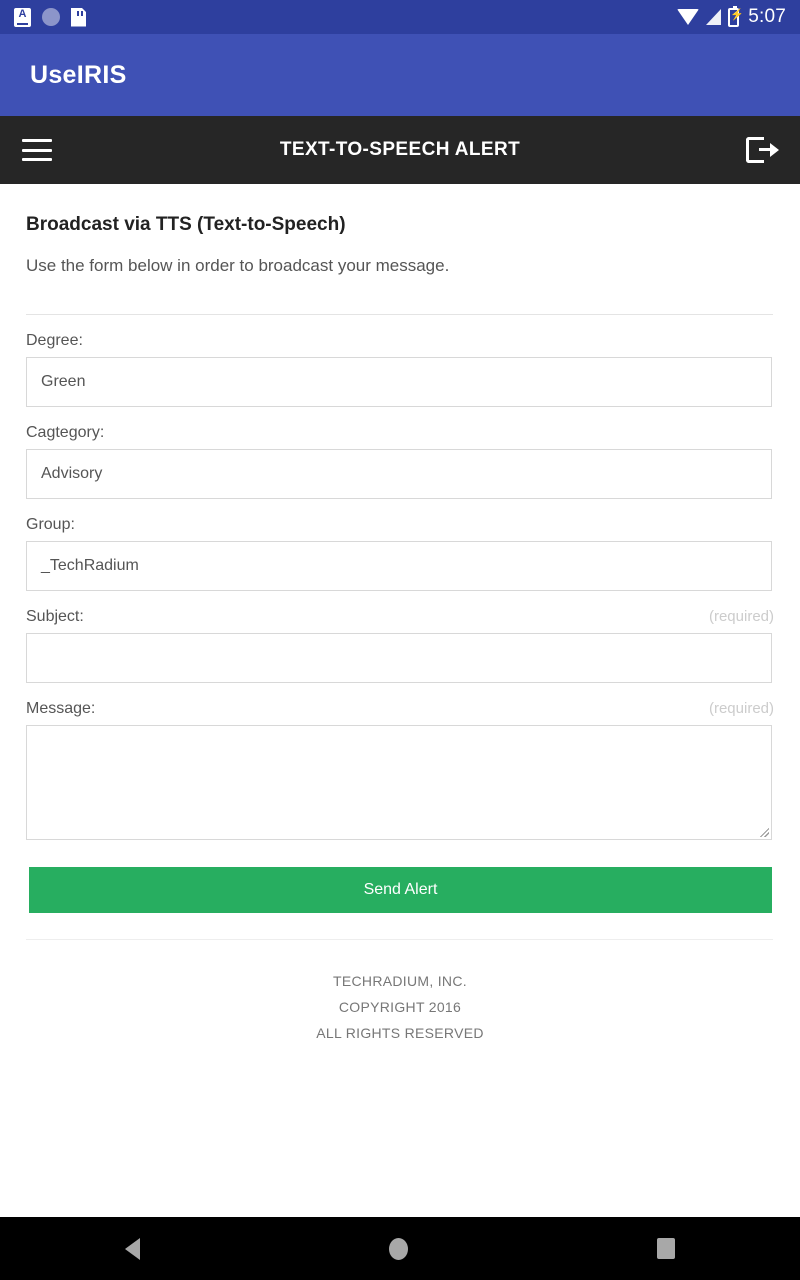  I want to click on footer-divider, so click(399, 939).